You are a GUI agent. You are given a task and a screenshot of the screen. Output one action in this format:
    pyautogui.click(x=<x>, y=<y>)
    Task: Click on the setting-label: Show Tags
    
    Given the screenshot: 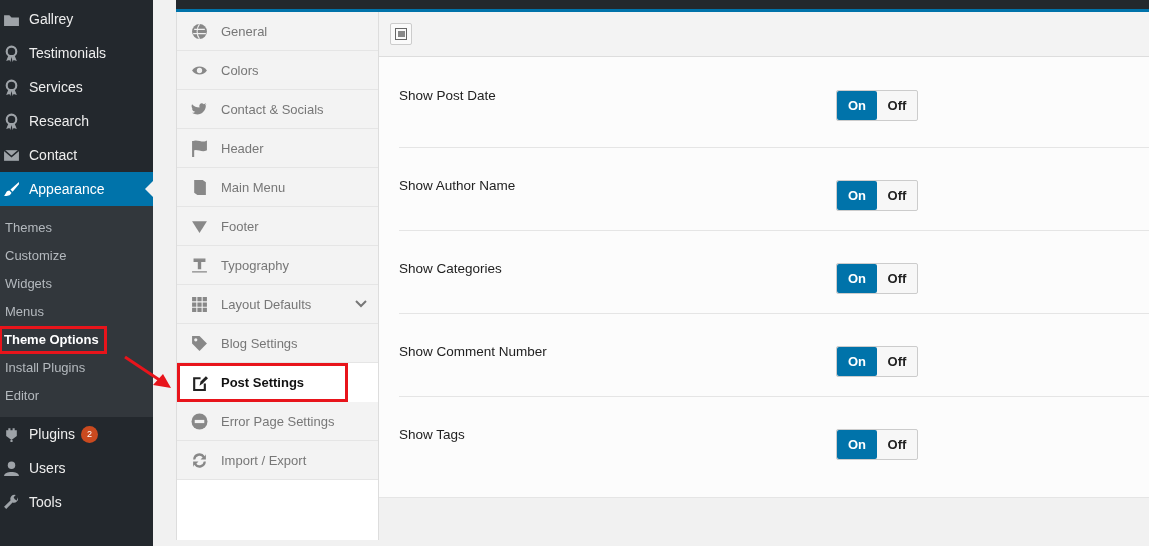 What is the action you would take?
    pyautogui.click(x=432, y=434)
    